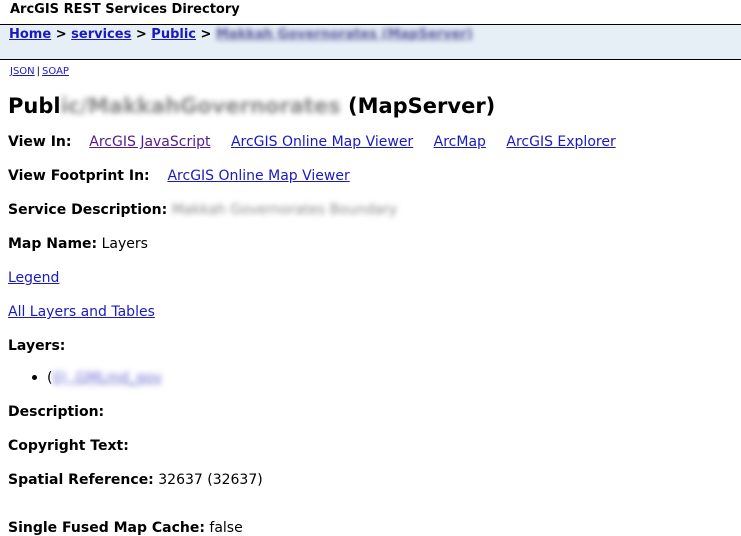  I want to click on fused-cache-row: Single Fused Map Cache: false, so click(125, 528).